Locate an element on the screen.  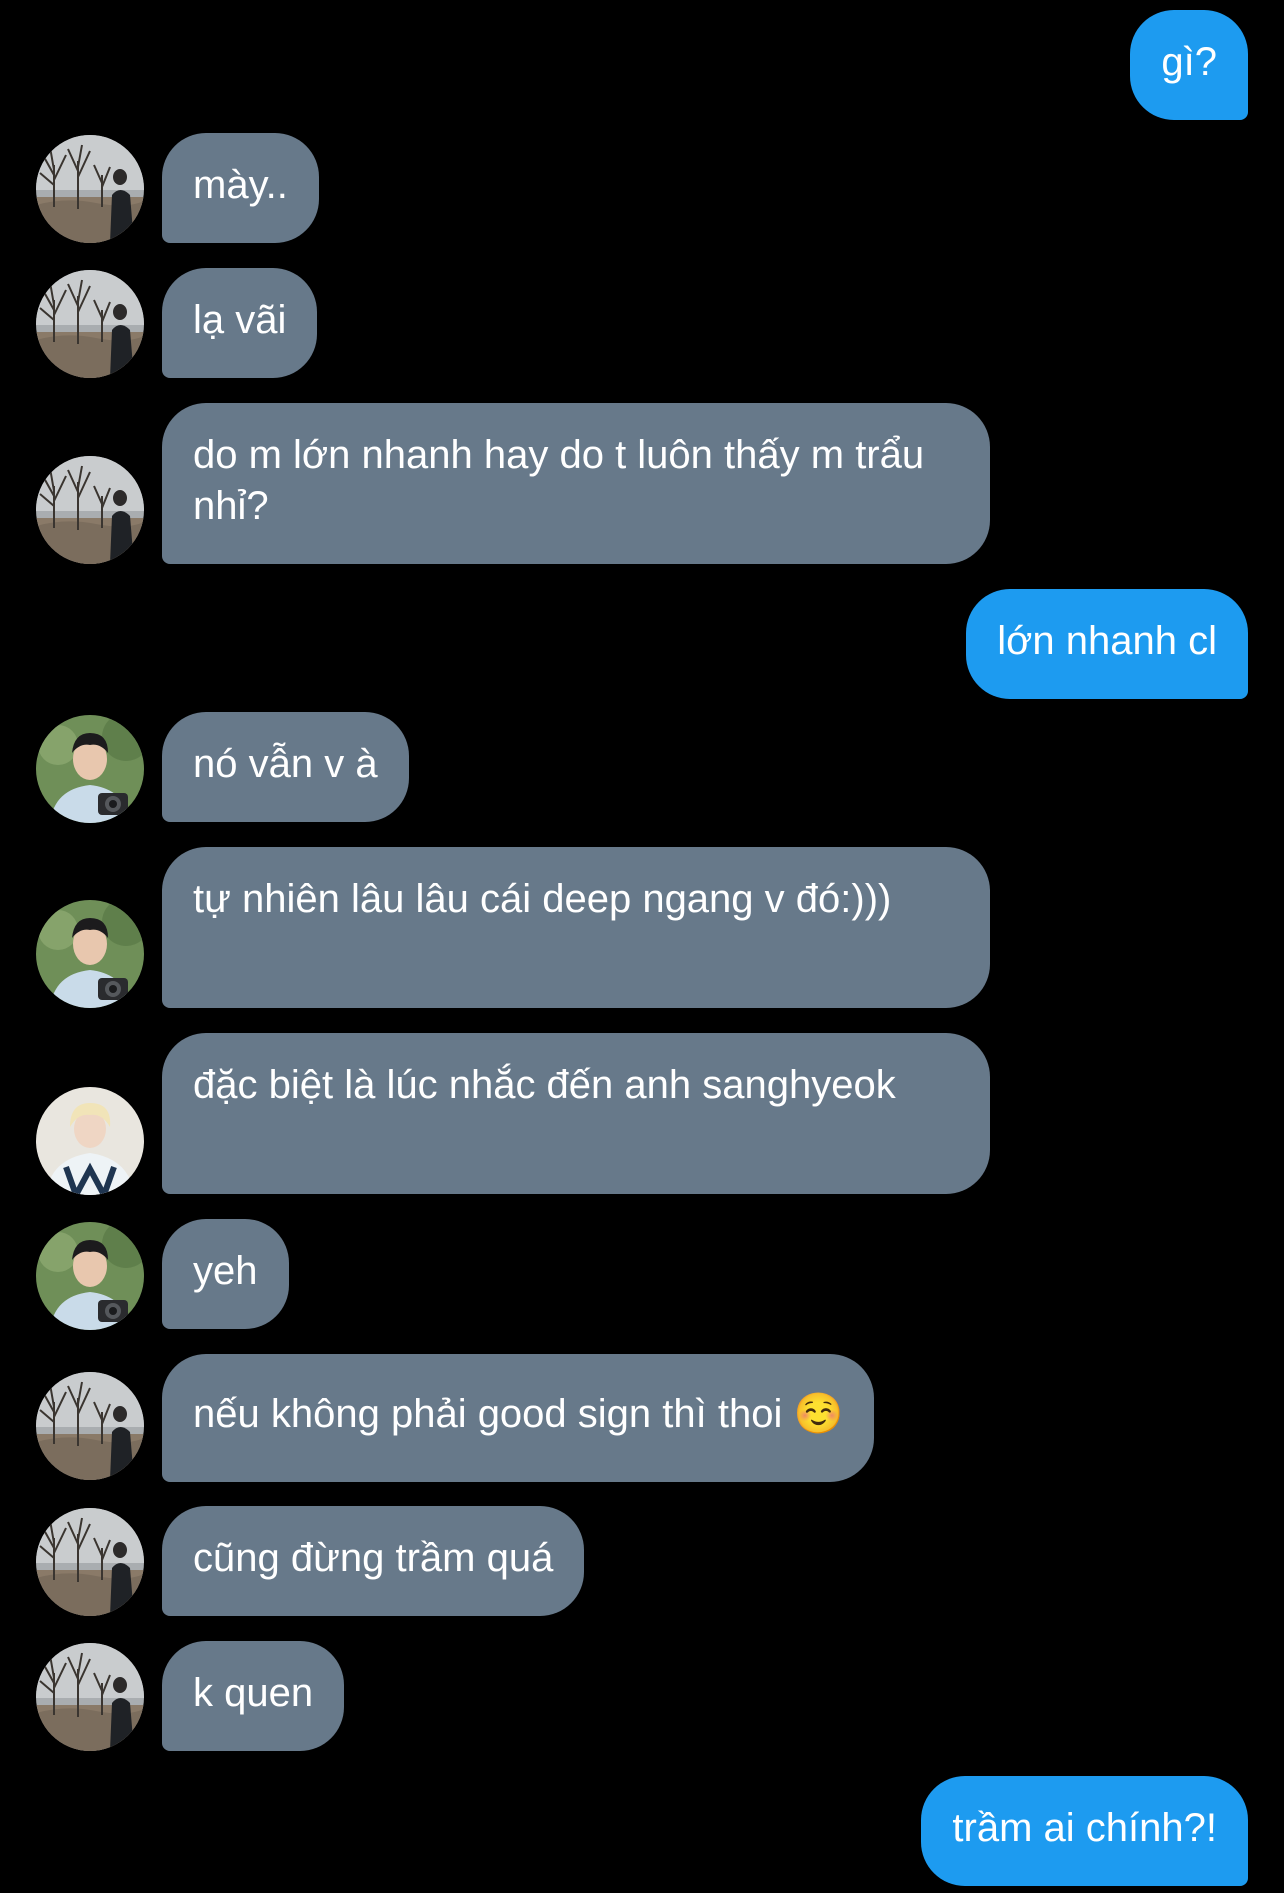
message-text: lớn nhanh cl is located at coordinates (1107, 641).